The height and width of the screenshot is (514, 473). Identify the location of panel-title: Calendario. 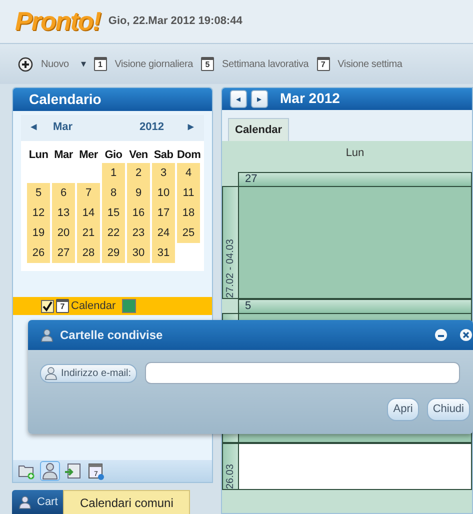
(65, 99).